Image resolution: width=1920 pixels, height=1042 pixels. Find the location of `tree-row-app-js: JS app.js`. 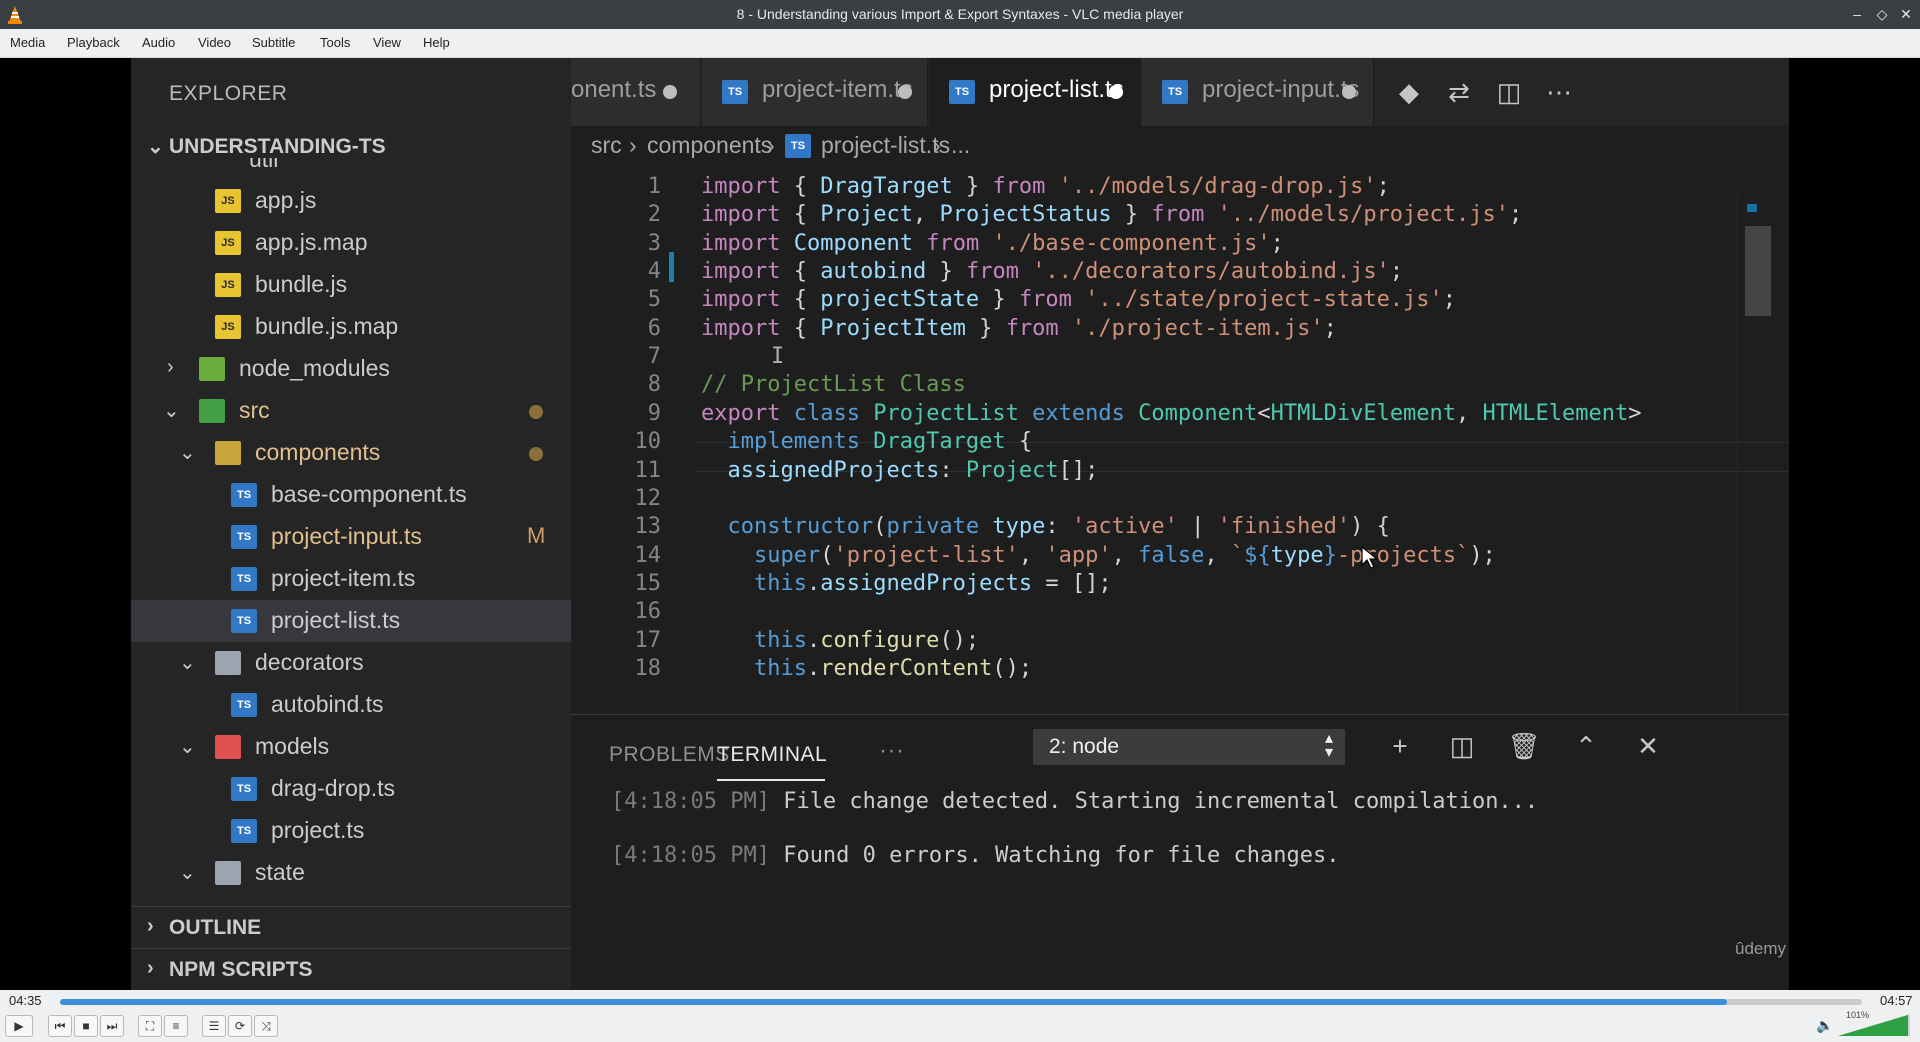

tree-row-app-js: JS app.js is located at coordinates (351, 201).